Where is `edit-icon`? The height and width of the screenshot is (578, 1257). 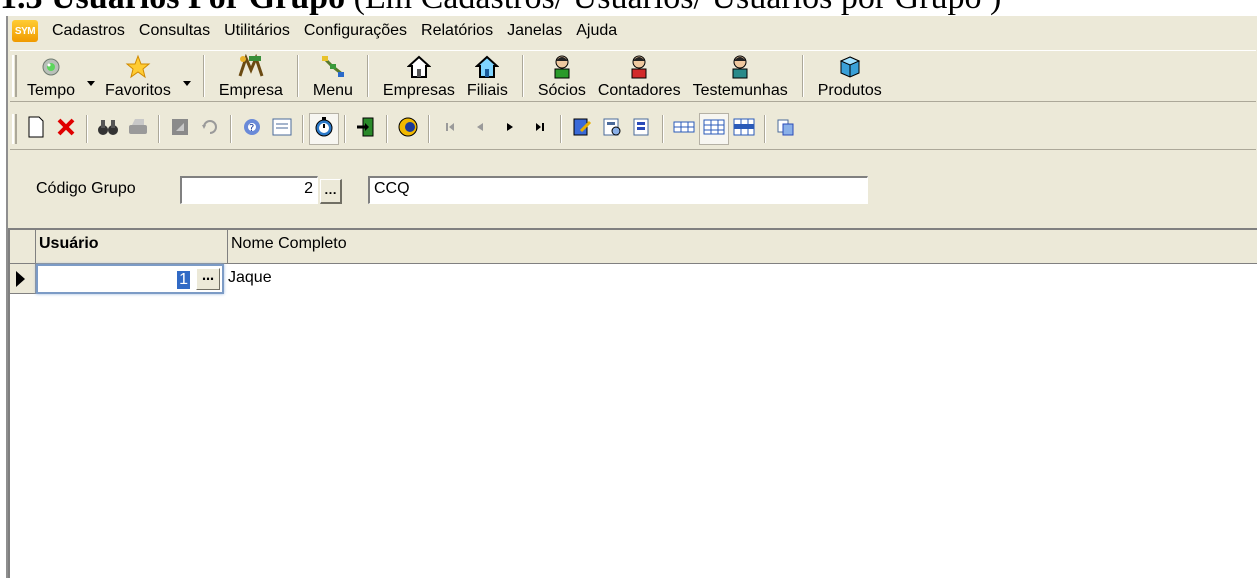 edit-icon is located at coordinates (582, 129).